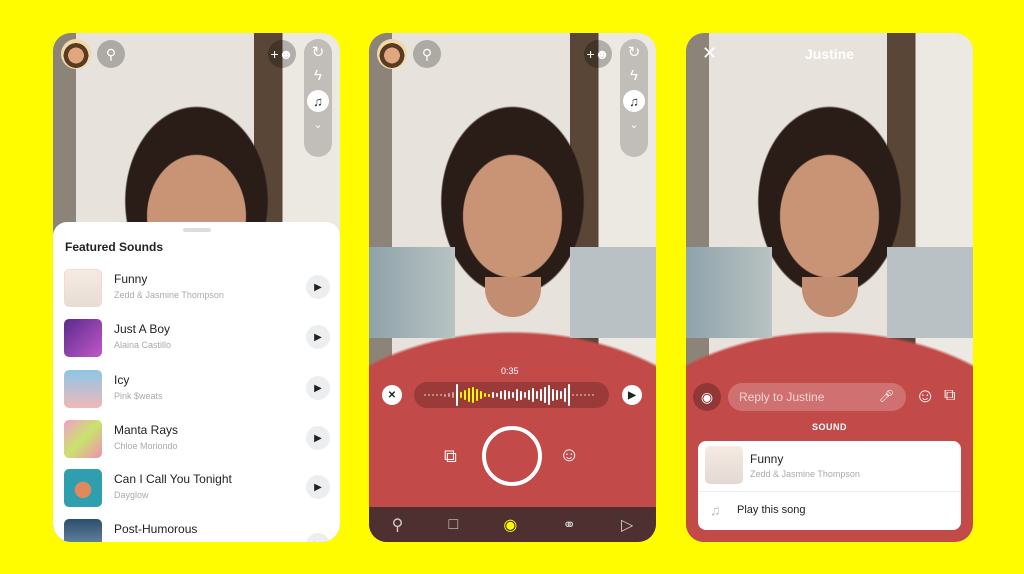  What do you see at coordinates (925, 396) in the screenshot?
I see `smiley-icon: ☺` at bounding box center [925, 396].